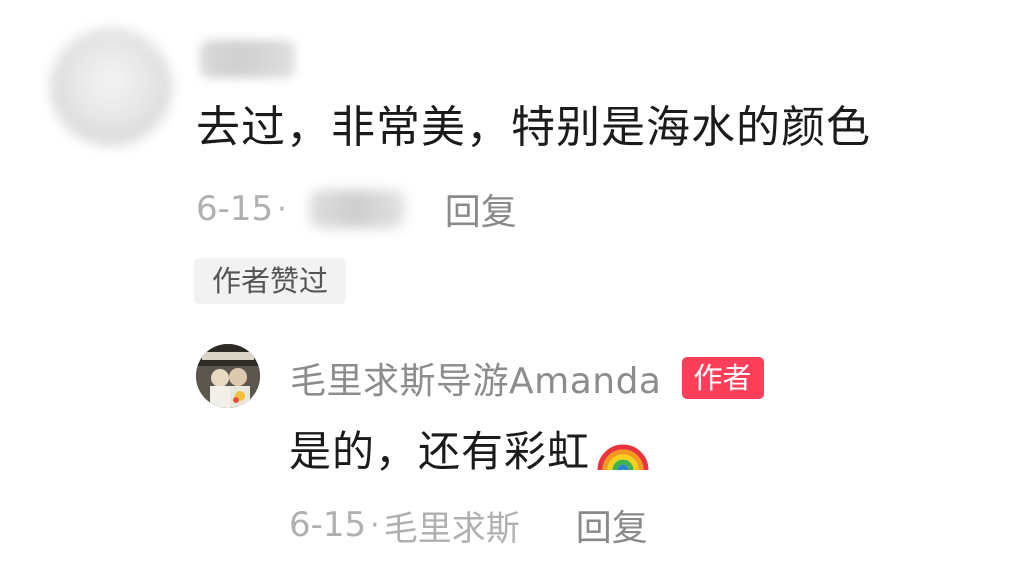 This screenshot has width=1024, height=581. Describe the element at coordinates (235, 209) in the screenshot. I see `comment-date: 6-15` at that location.